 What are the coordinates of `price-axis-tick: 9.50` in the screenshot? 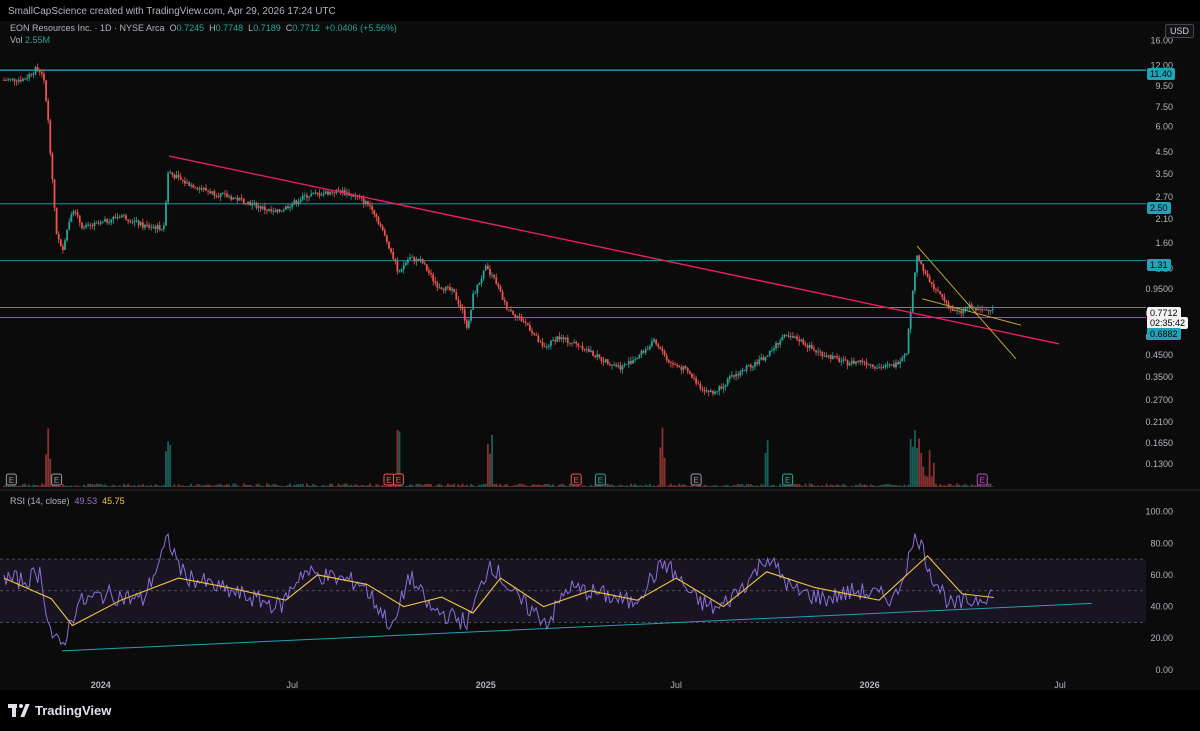 It's located at (1164, 86).